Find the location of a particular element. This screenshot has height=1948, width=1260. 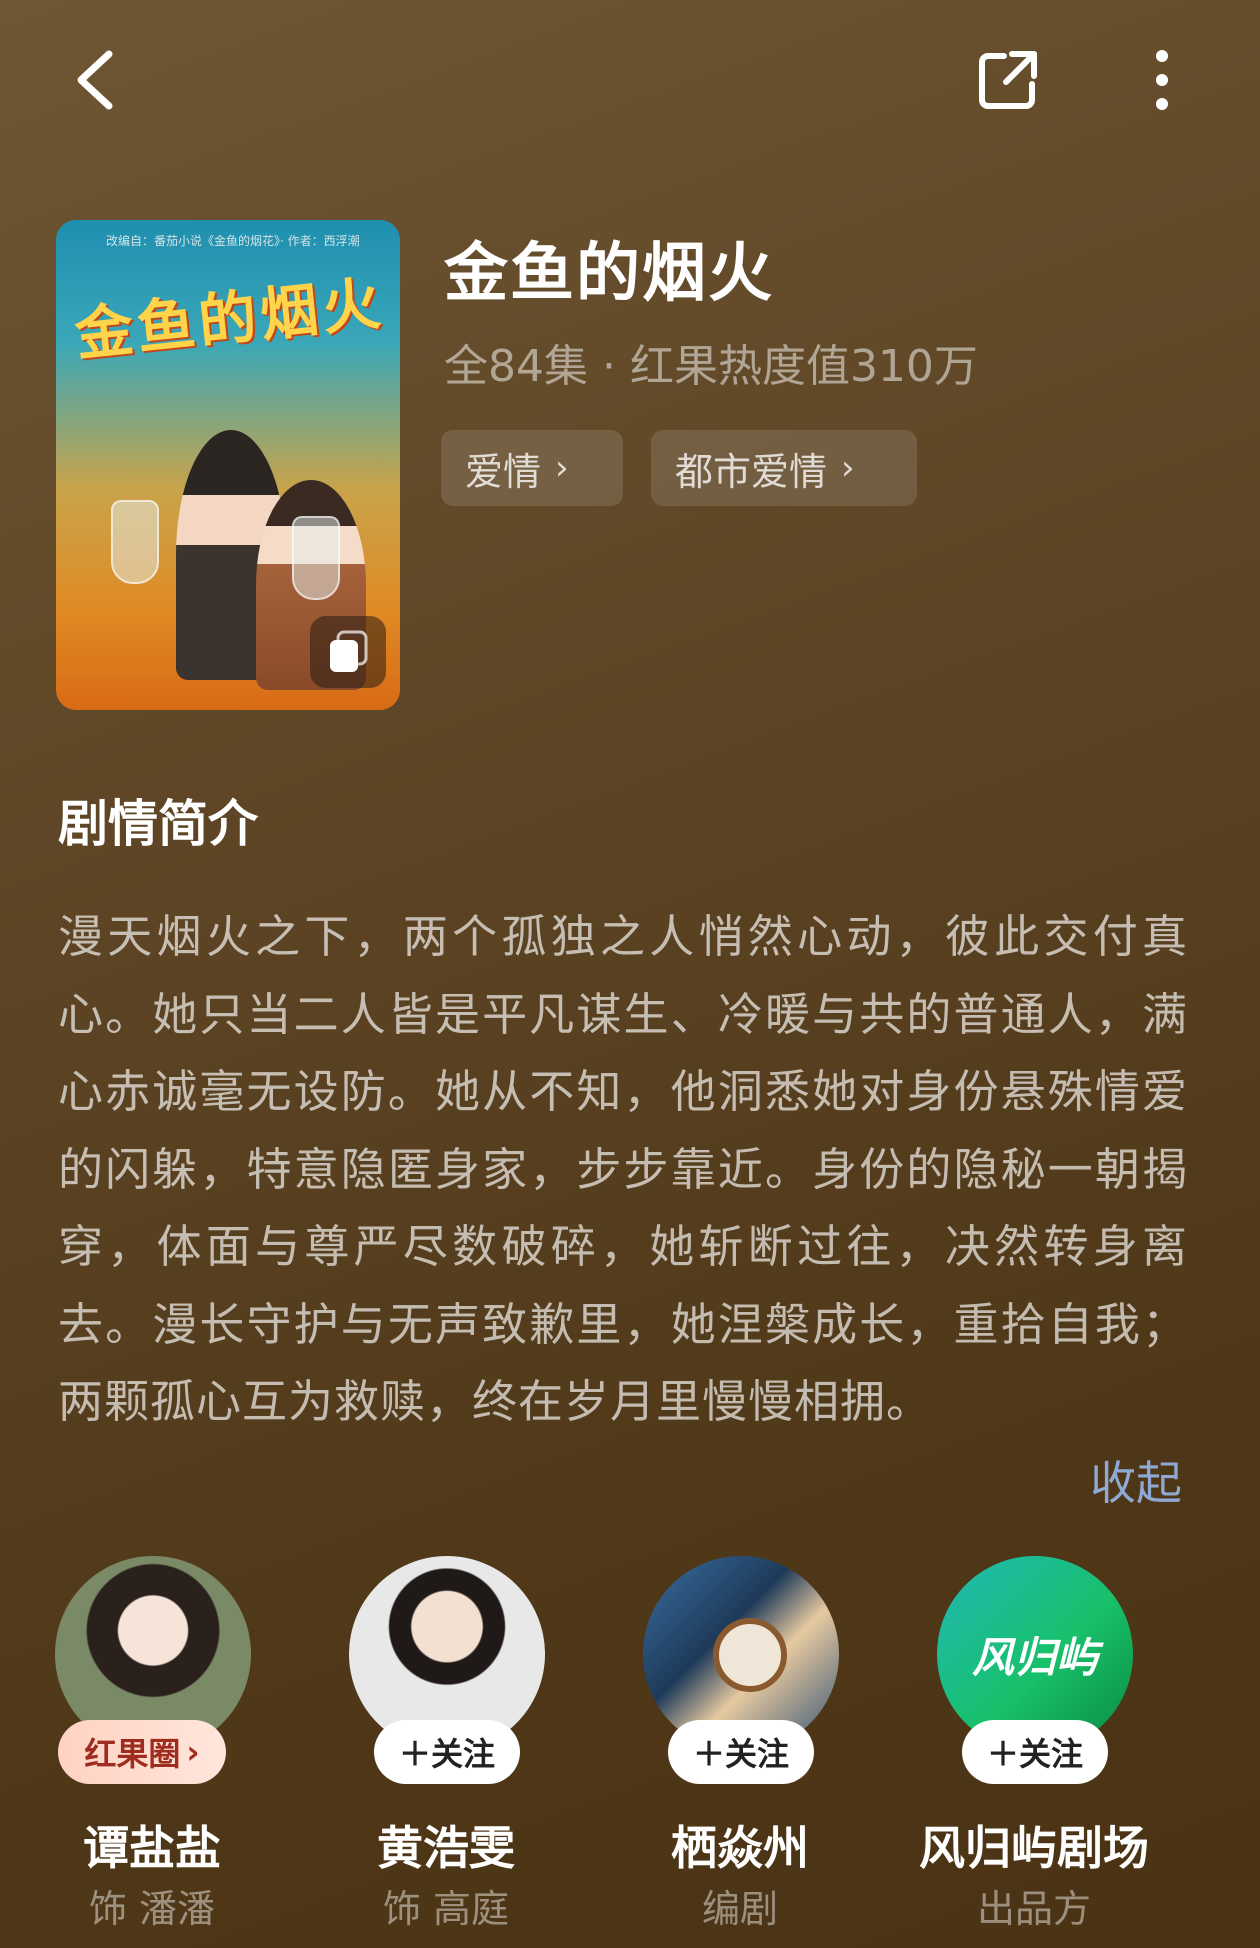

hongguo-circle-button: 红果圈 › is located at coordinates (142, 1752).